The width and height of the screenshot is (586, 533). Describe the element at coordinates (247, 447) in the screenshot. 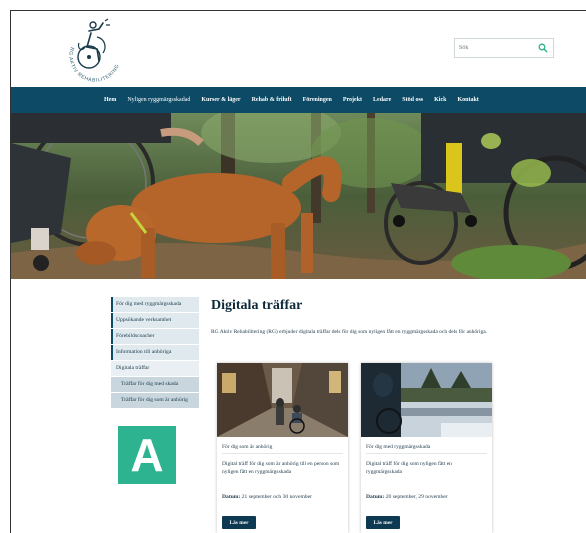

I see `card-category: För dig som är anhörig` at that location.